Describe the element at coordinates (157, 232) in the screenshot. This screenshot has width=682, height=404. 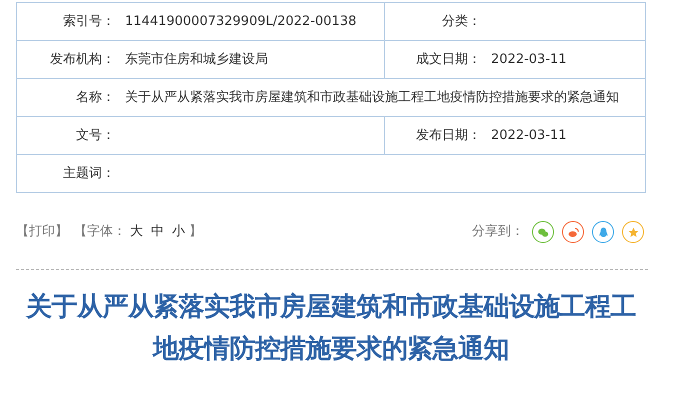
I see `font-size-link: 中` at that location.